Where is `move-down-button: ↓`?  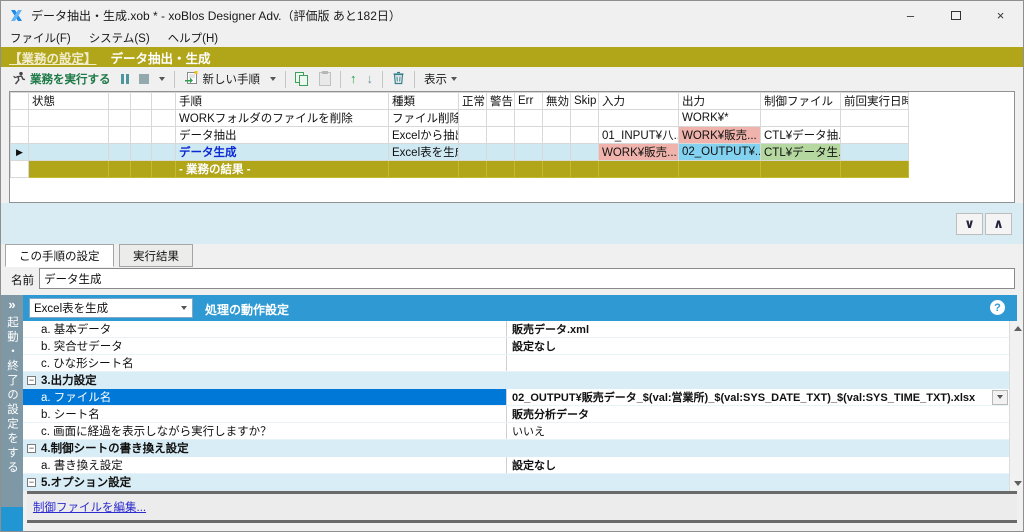
move-down-button: ↓ is located at coordinates (370, 79).